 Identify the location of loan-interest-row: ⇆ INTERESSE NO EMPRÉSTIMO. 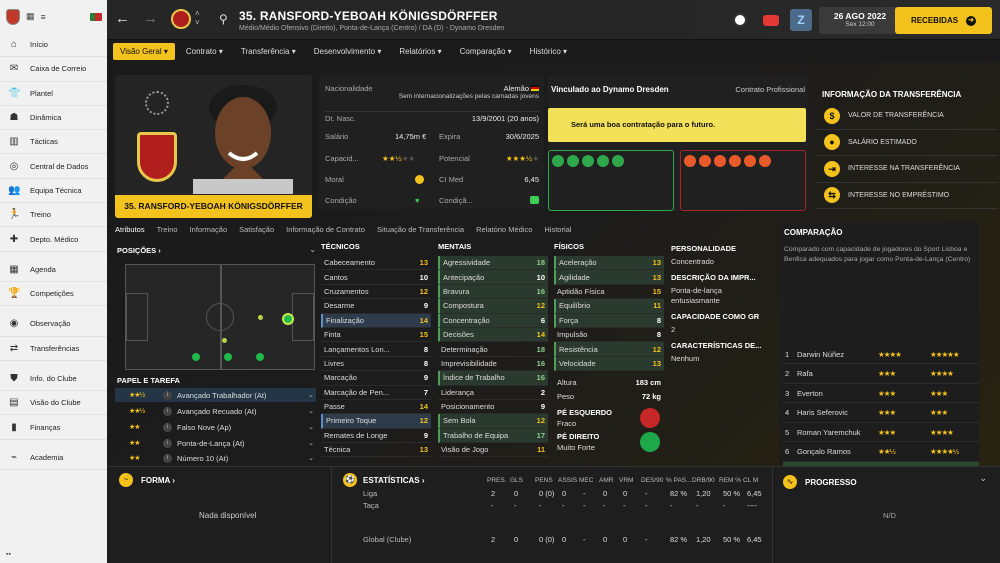
(907, 196).